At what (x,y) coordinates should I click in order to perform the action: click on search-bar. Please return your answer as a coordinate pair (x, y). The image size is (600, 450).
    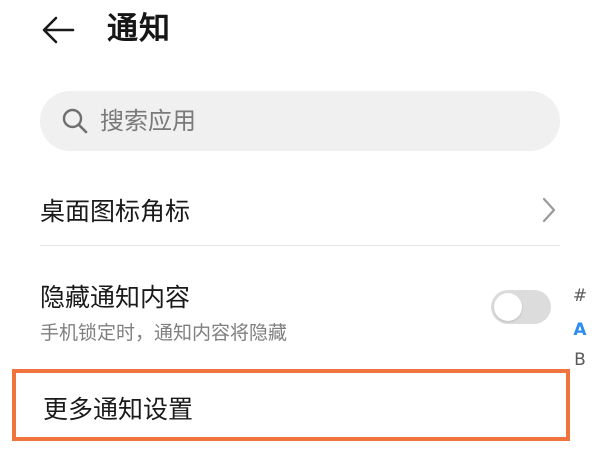
    Looking at the image, I should click on (300, 121).